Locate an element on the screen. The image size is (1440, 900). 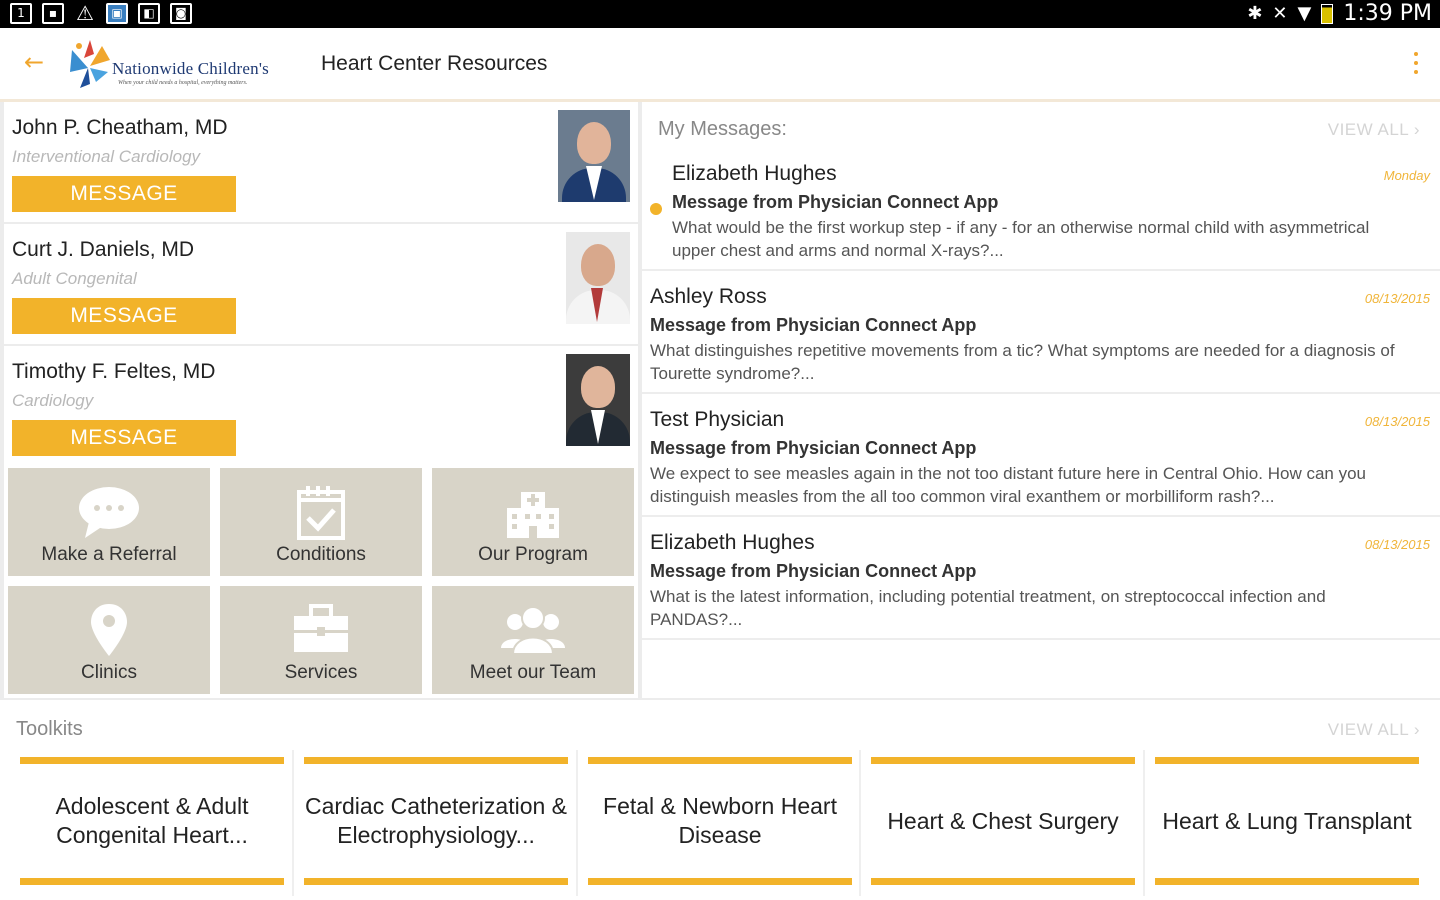
map-pin-icon is located at coordinates (109, 630).